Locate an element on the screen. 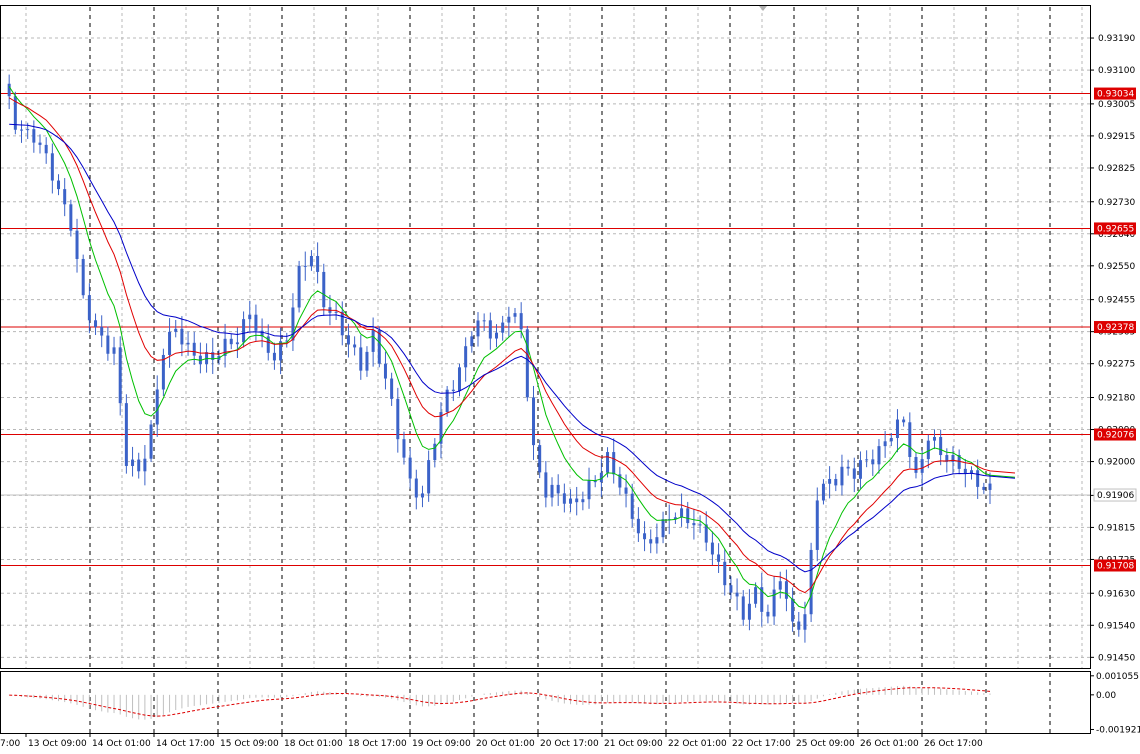  current-price-label: 0.91906 is located at coordinates (1115, 496).